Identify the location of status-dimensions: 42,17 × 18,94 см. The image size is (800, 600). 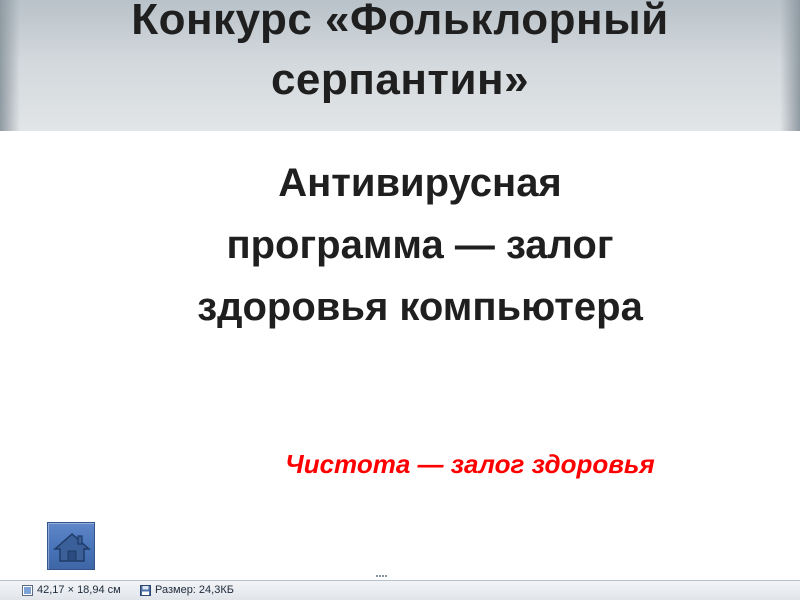
(71, 590).